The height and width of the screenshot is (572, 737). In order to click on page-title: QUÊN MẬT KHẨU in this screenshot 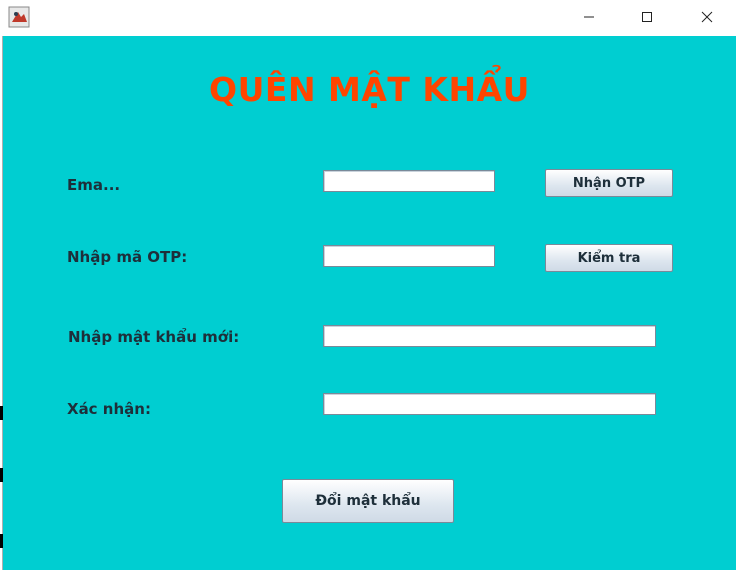, I will do `click(369, 89)`.